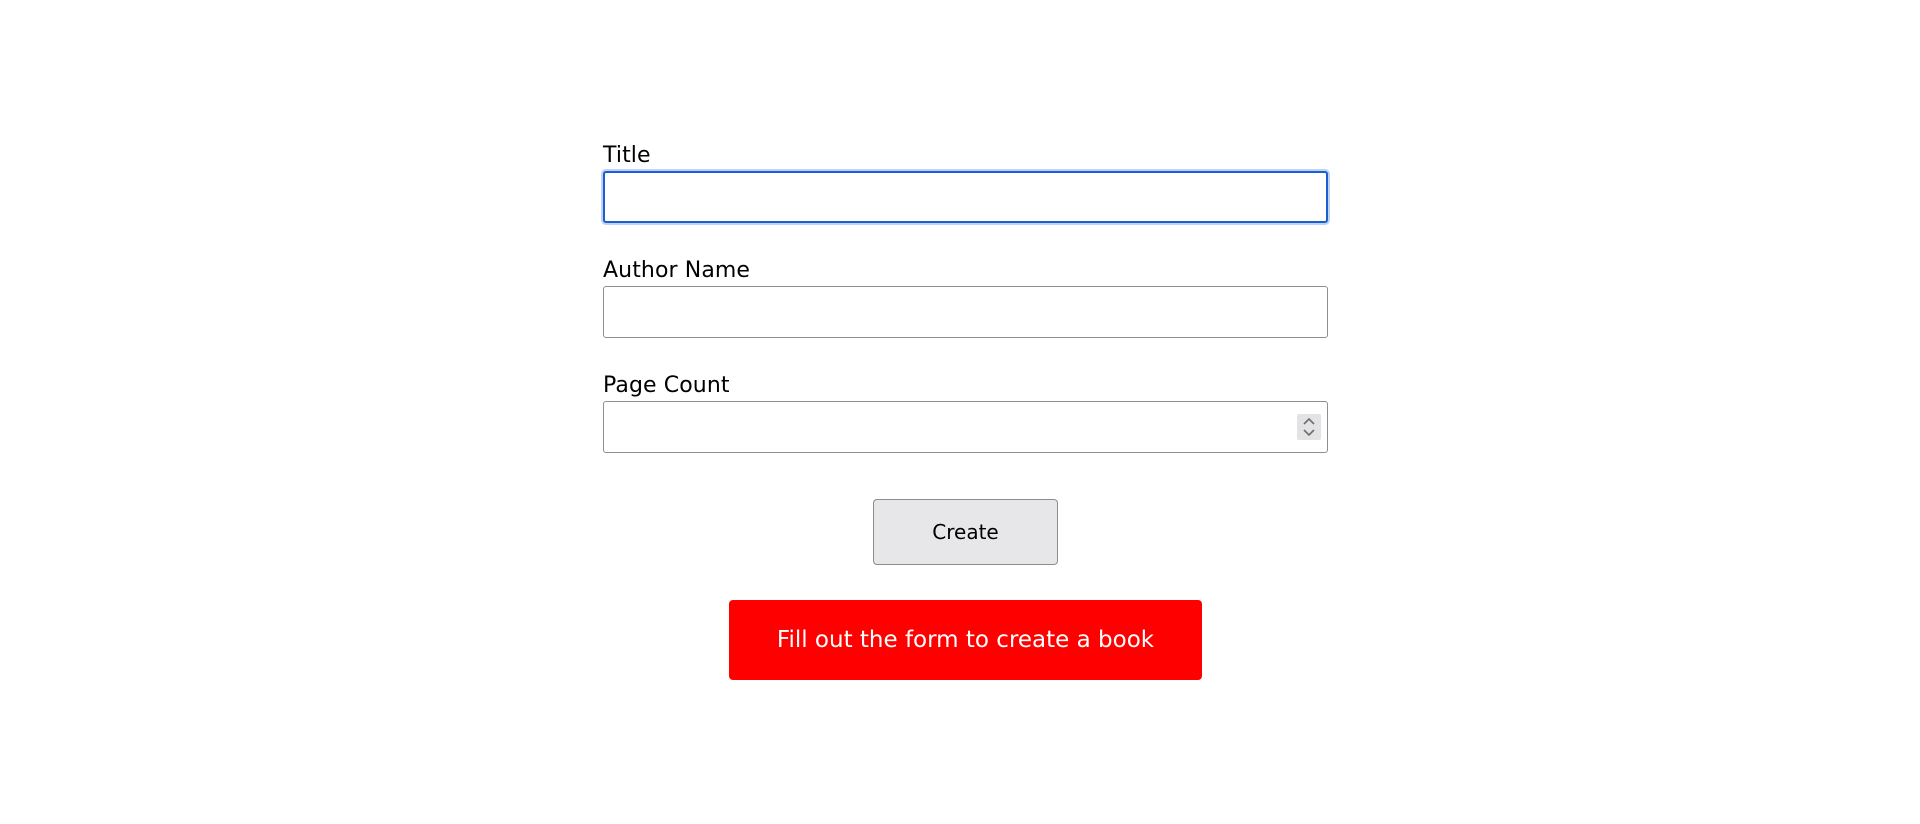 The height and width of the screenshot is (824, 1920). I want to click on title-input, so click(965, 197).